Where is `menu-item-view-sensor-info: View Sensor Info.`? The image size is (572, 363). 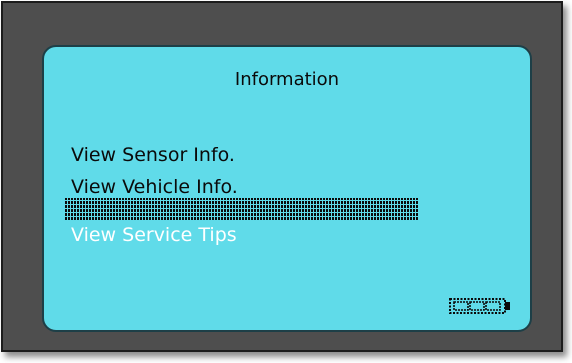
menu-item-view-sensor-info: View Sensor Info. is located at coordinates (153, 155).